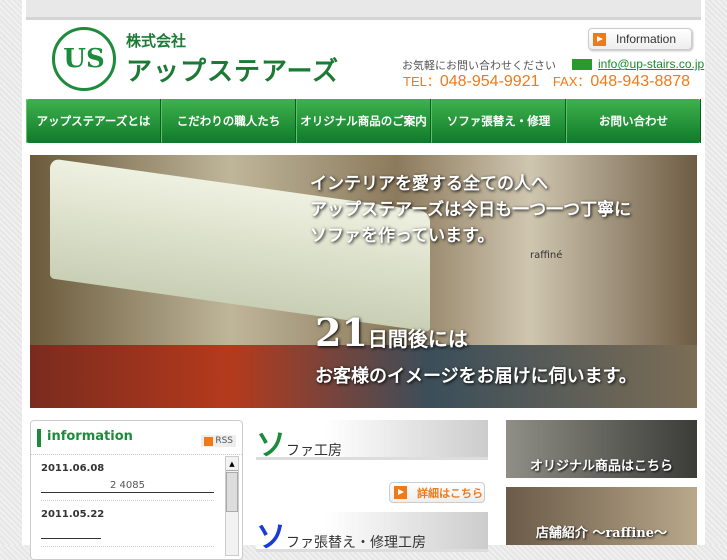 This screenshot has width=727, height=560. What do you see at coordinates (73, 468) in the screenshot?
I see `entry-date: 2011.06.08` at bounding box center [73, 468].